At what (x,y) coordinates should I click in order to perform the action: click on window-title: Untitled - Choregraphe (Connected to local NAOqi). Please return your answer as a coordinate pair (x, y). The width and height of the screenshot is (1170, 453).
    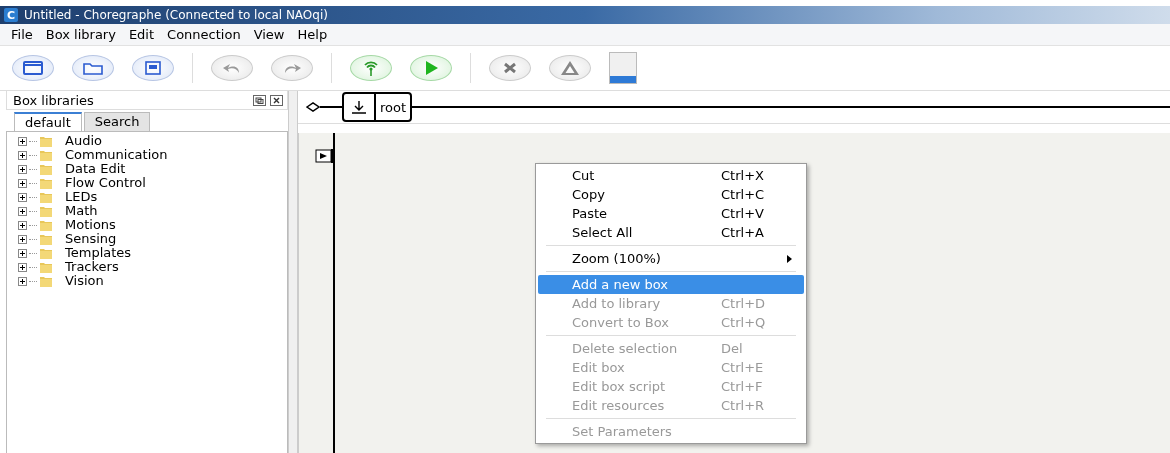
    Looking at the image, I should click on (176, 15).